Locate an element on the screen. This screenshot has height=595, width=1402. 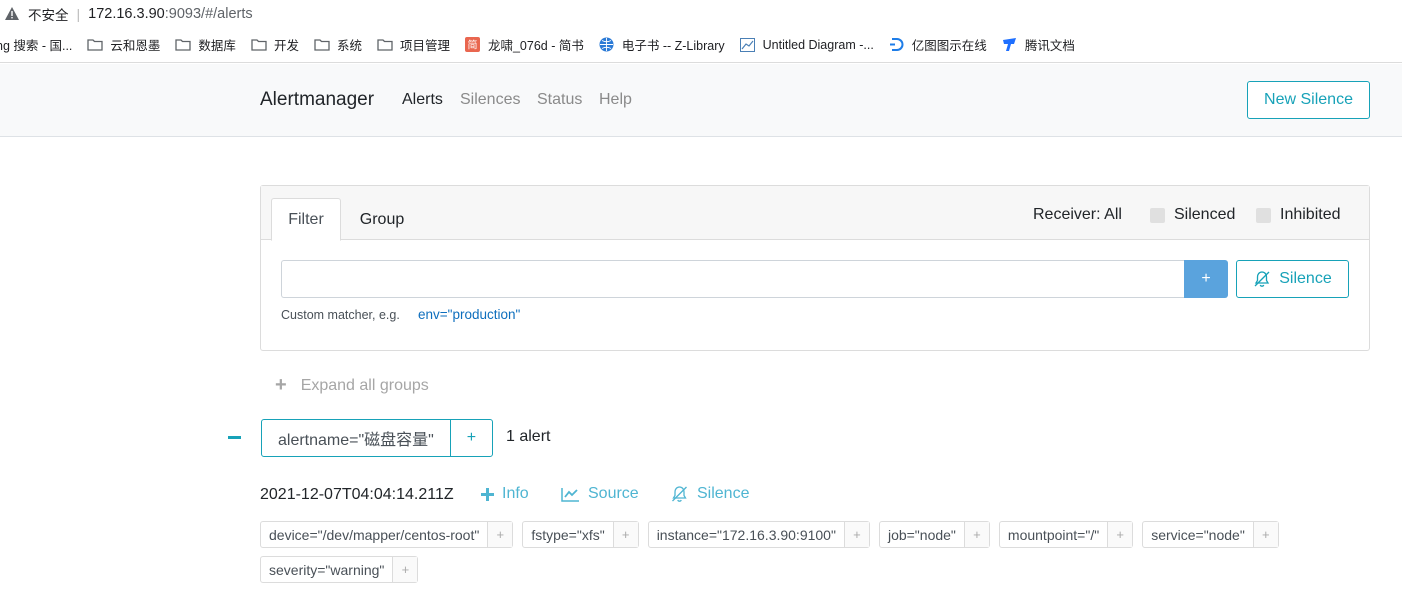
group-label-pill: alertname="磁盘容量" + is located at coordinates (377, 438).